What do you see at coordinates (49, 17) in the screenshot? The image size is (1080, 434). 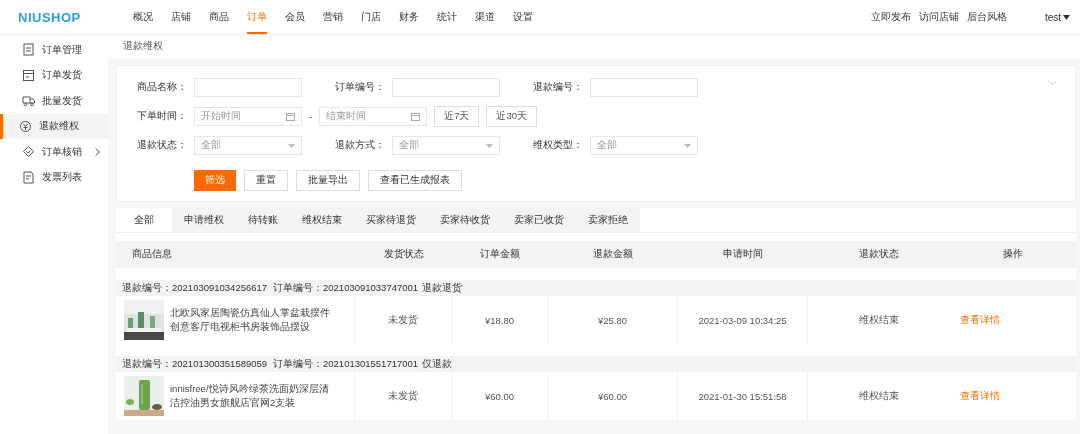 I see `logo: NIUSHOP` at bounding box center [49, 17].